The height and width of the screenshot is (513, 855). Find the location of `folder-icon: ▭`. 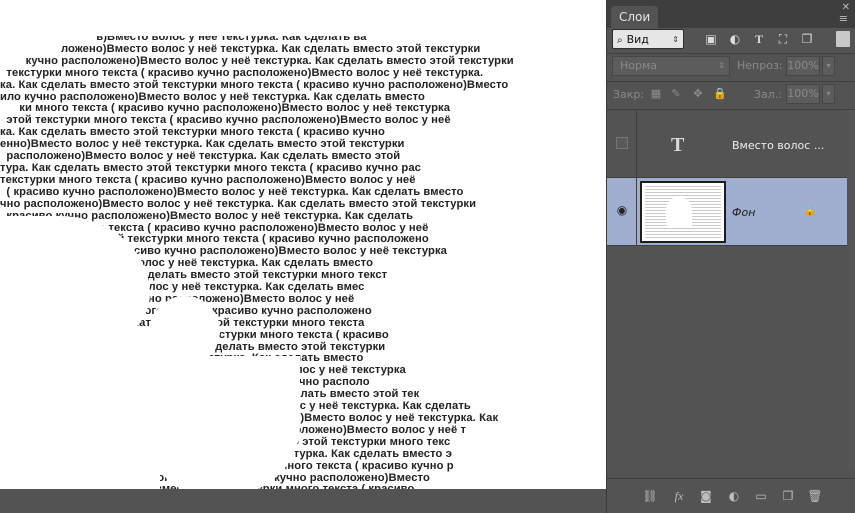

folder-icon: ▭ is located at coordinates (761, 496).